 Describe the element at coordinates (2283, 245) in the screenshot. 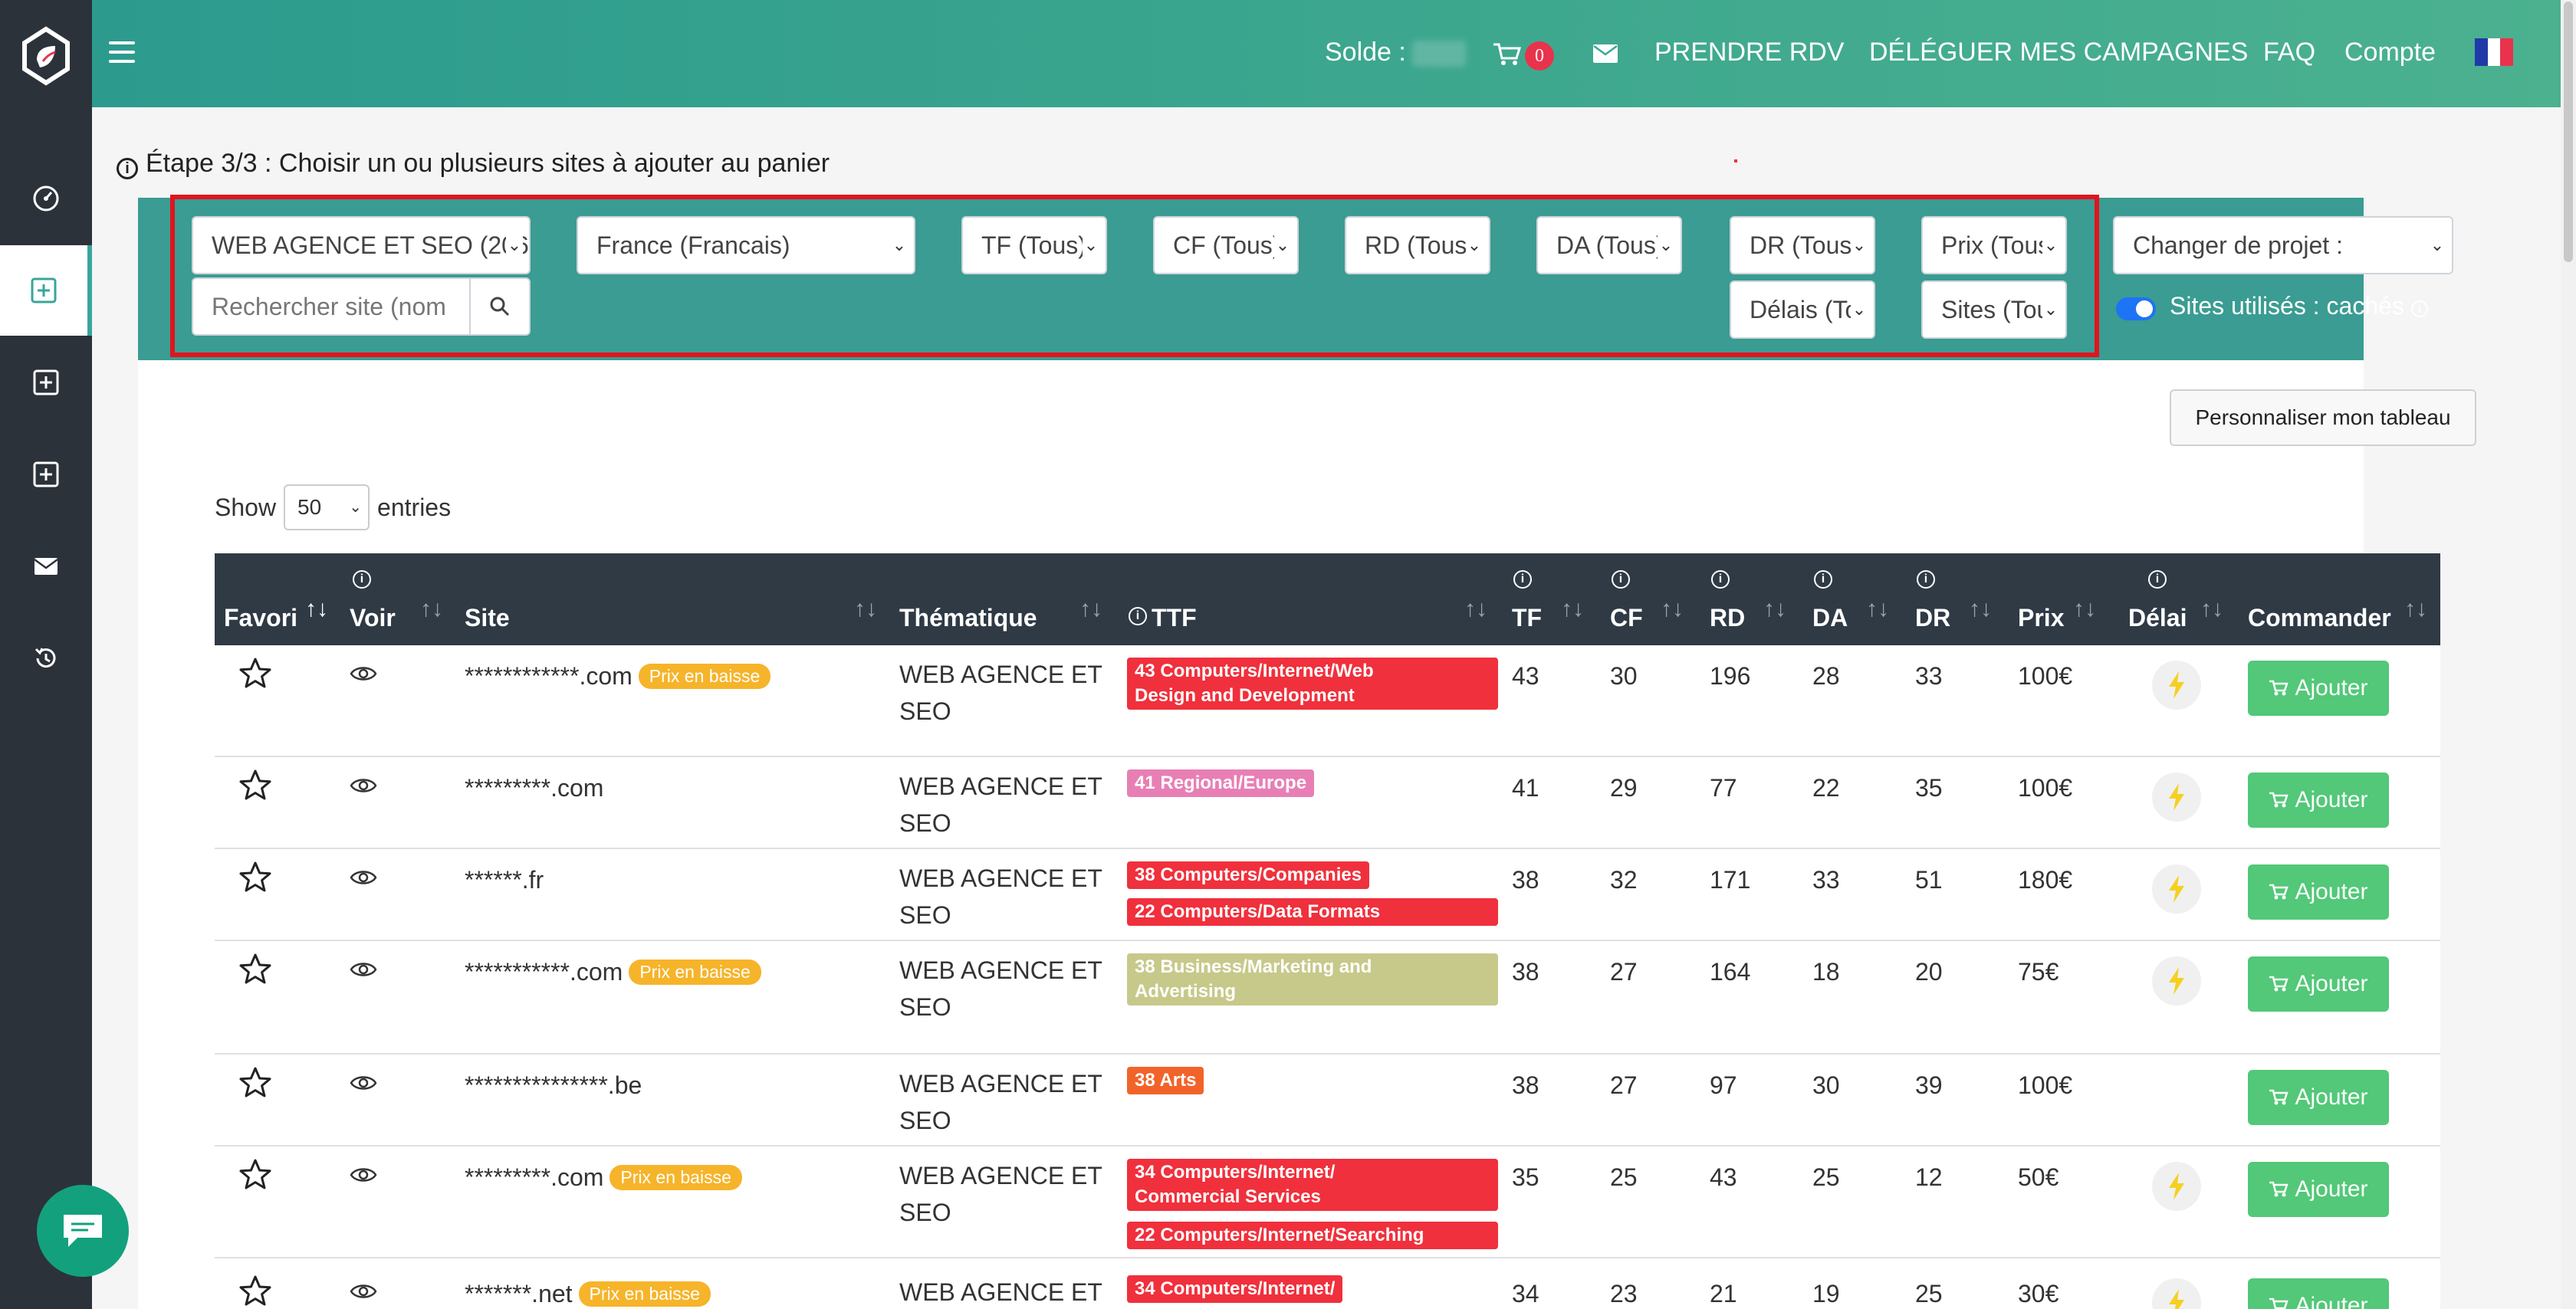

I see `change-project-select: Changer de projet : ⌄` at that location.